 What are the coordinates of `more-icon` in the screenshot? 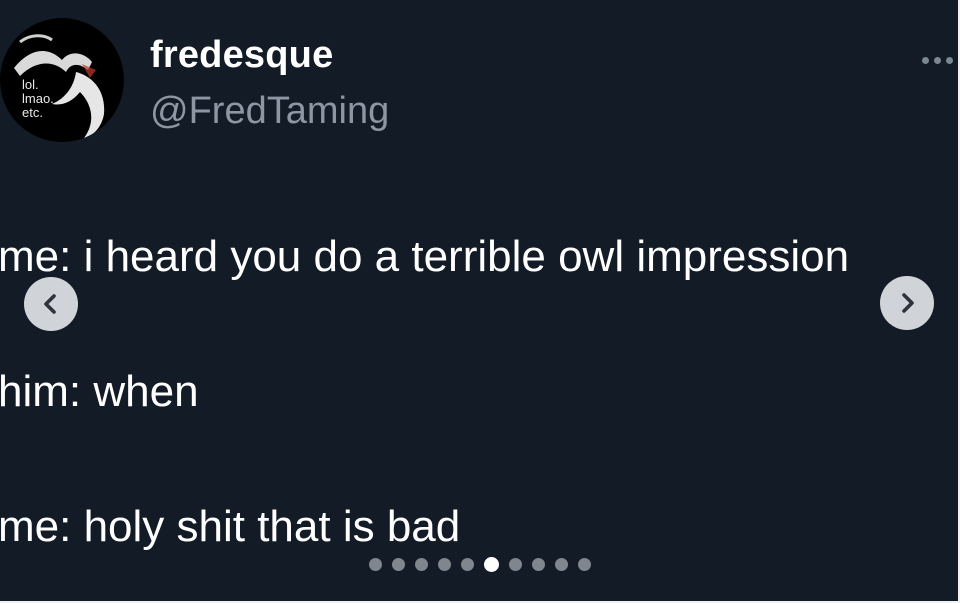 It's located at (940, 60).